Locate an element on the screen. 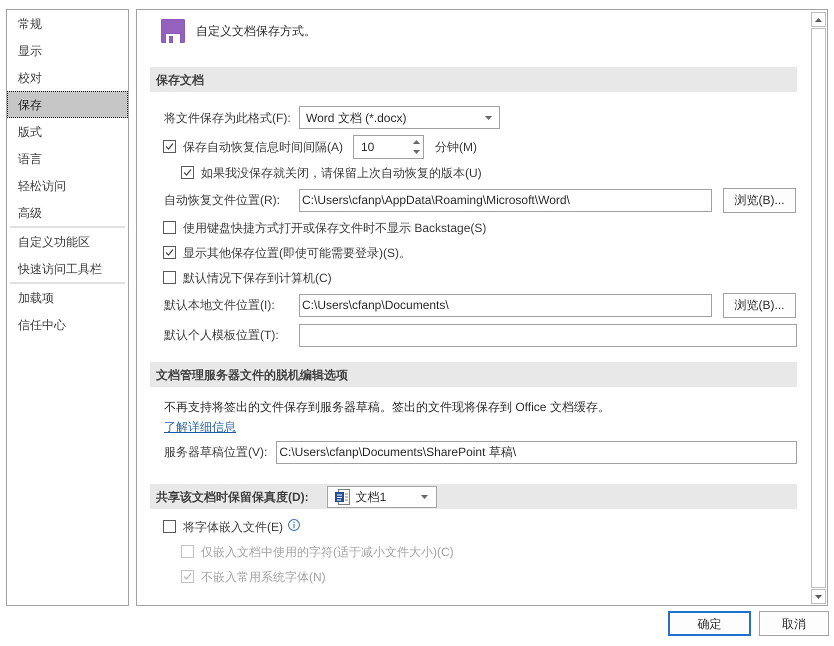 The width and height of the screenshot is (834, 646). path-field: C:\Users\cfanp\Documents\SharePoint 草稿\ is located at coordinates (536, 452).